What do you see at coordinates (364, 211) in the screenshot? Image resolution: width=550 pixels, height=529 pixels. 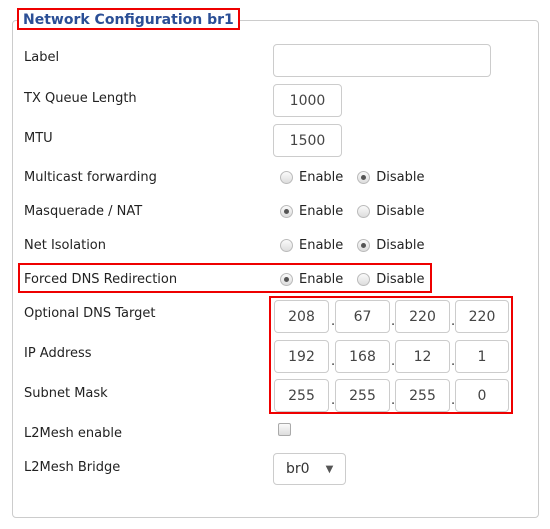 I see `masquerade-disable-radio` at bounding box center [364, 211].